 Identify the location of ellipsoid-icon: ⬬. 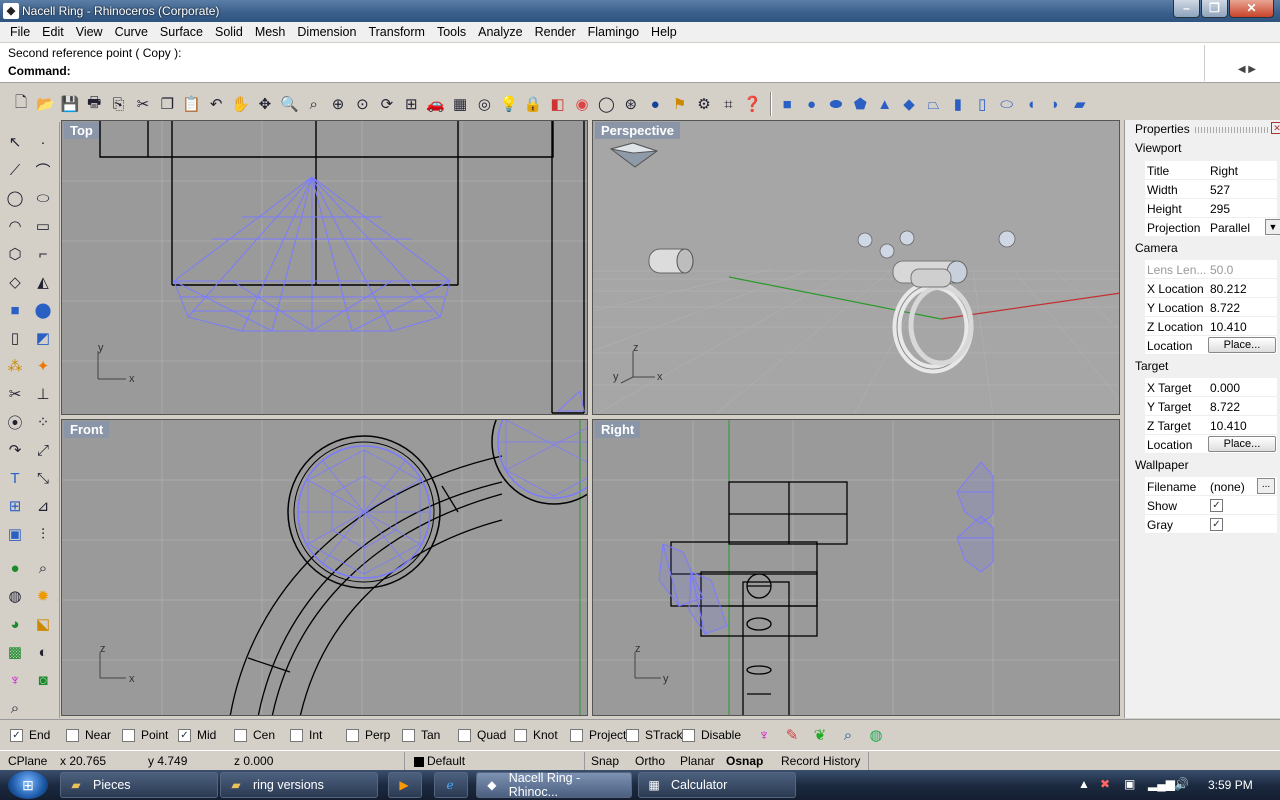
(836, 104).